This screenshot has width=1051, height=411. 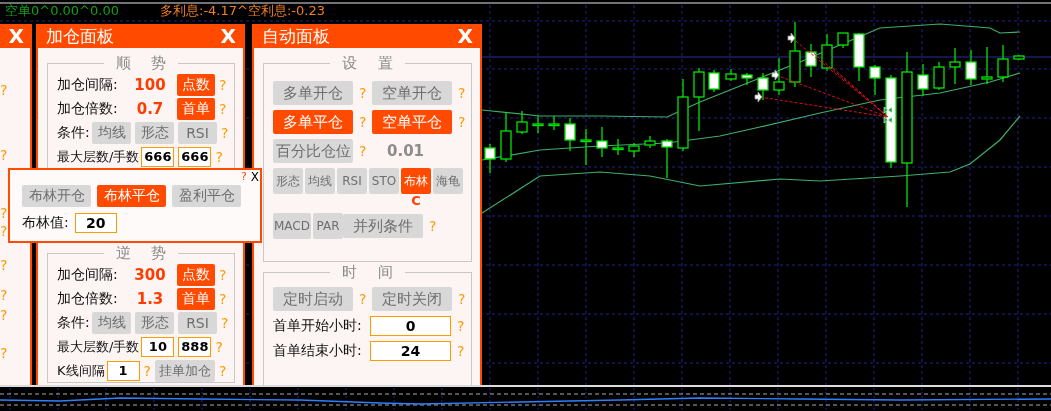 I want to click on field-label: 布林值:, so click(x=45, y=223).